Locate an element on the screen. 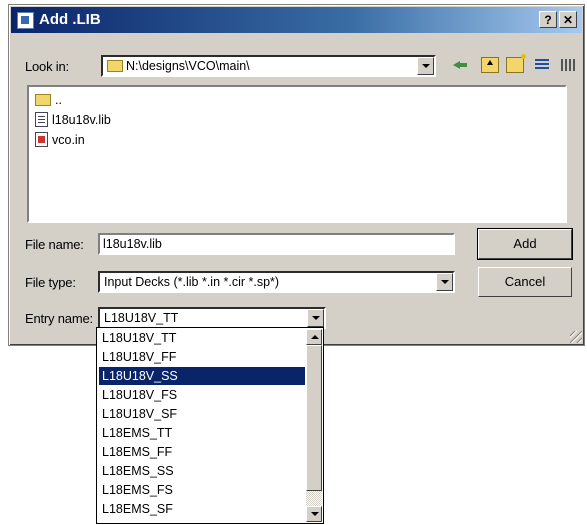 The image size is (587, 525). close-button: ✕ is located at coordinates (568, 19).